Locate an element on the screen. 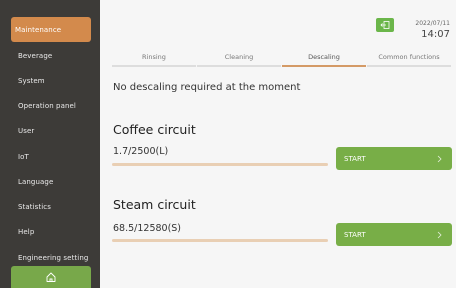 The height and width of the screenshot is (288, 456). steam-circuit-counter: 68.5/12580(S) is located at coordinates (147, 228).